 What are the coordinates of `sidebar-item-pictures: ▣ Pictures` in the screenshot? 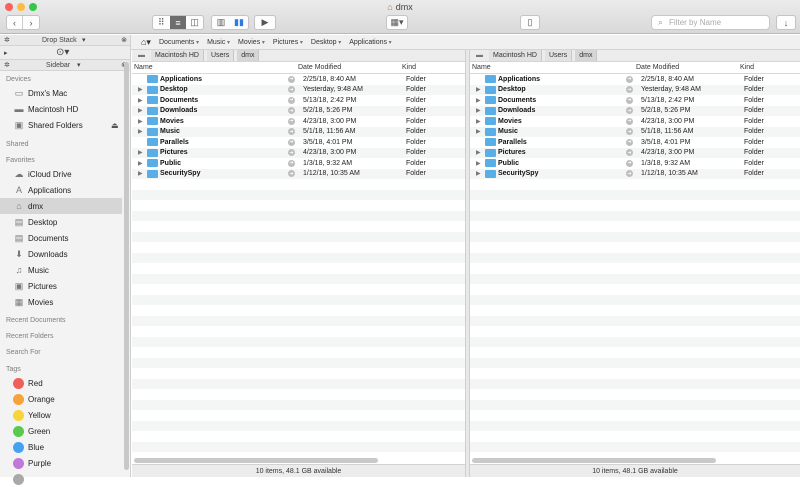 It's located at (61, 286).